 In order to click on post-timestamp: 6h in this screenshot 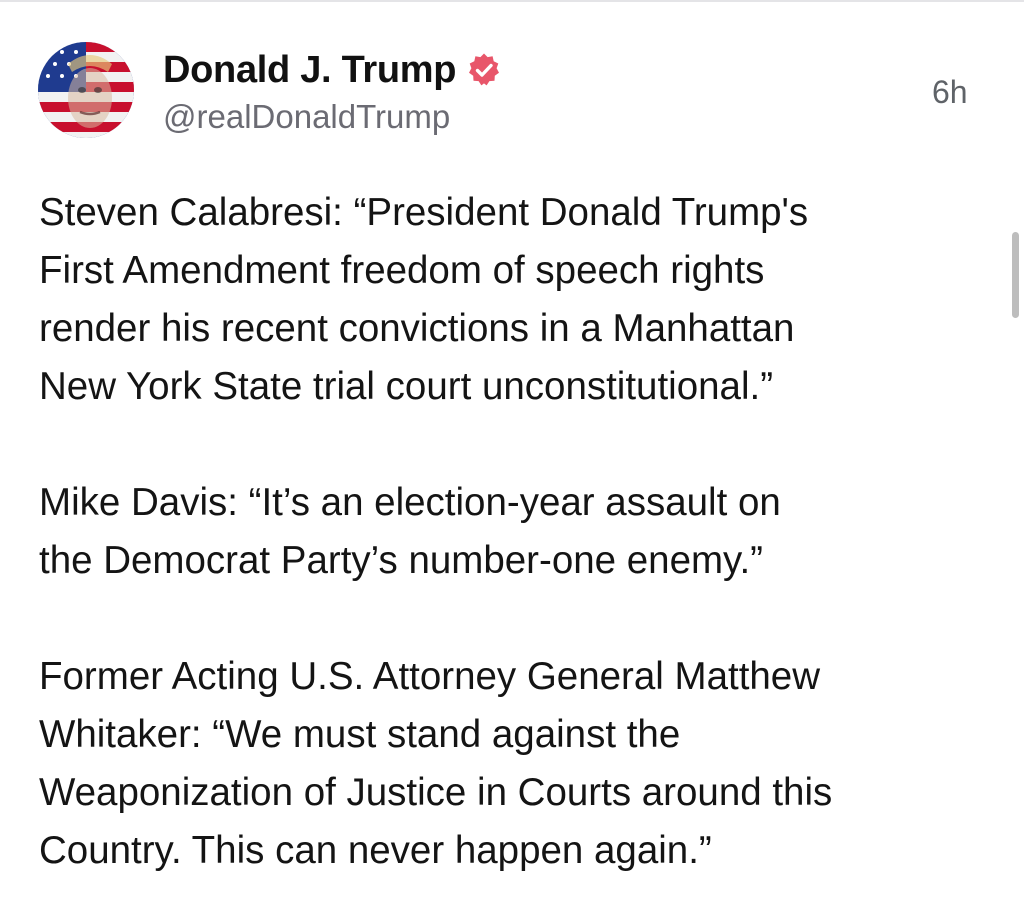, I will do `click(950, 92)`.